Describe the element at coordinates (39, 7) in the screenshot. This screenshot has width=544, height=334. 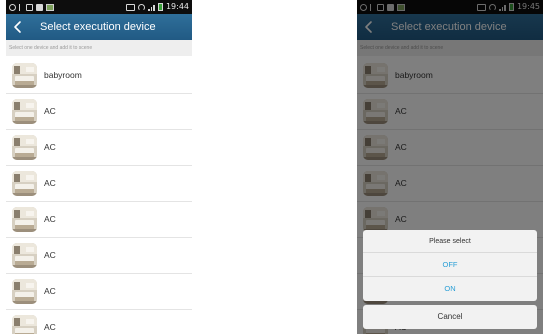
I see `notification-icon` at that location.